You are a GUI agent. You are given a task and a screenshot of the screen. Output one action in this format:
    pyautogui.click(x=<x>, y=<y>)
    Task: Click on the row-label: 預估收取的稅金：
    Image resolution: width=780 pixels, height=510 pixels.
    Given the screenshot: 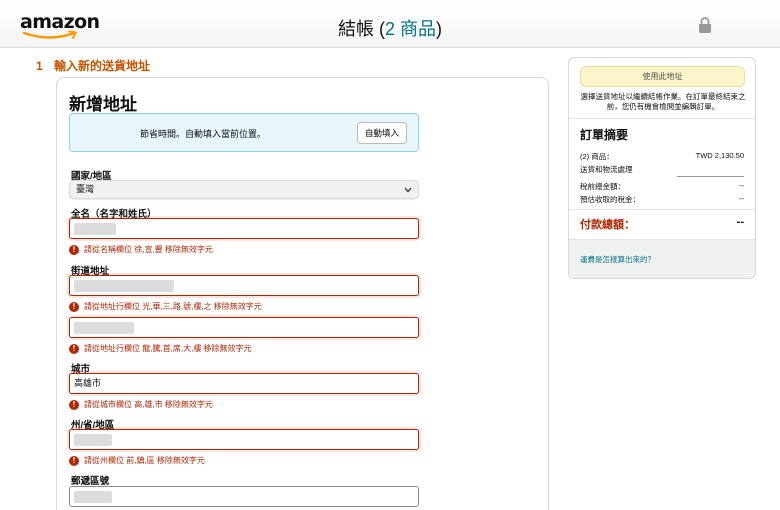 What is the action you would take?
    pyautogui.click(x=610, y=199)
    